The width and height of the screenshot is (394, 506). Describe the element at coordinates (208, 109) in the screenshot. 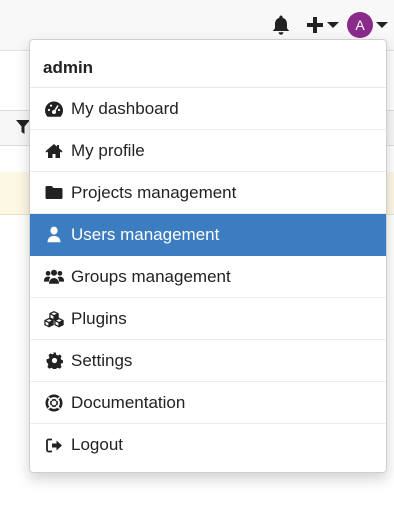

I see `menu-item-my-dashboard: My dashboard` at that location.